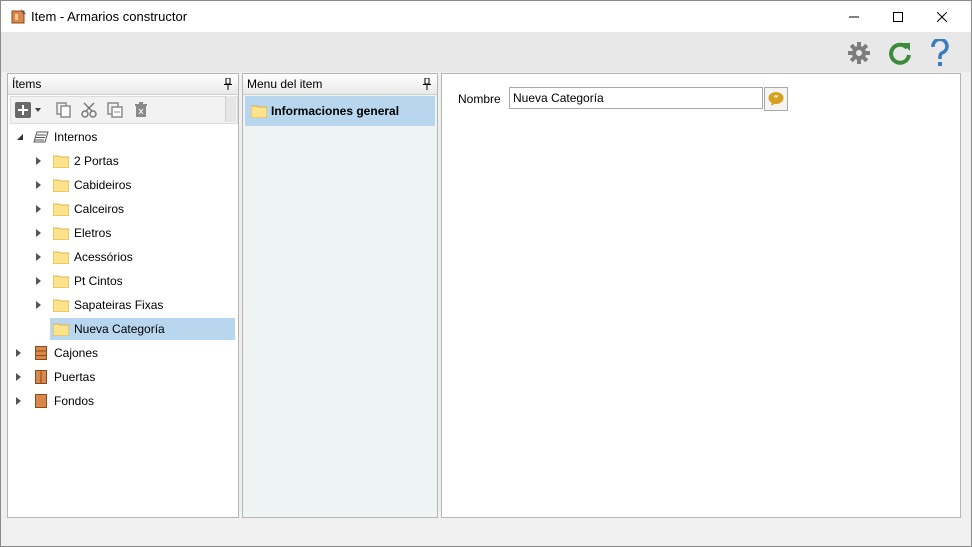 Image resolution: width=972 pixels, height=547 pixels. I want to click on tree-item-label: Sapateiras Fixas, so click(119, 305).